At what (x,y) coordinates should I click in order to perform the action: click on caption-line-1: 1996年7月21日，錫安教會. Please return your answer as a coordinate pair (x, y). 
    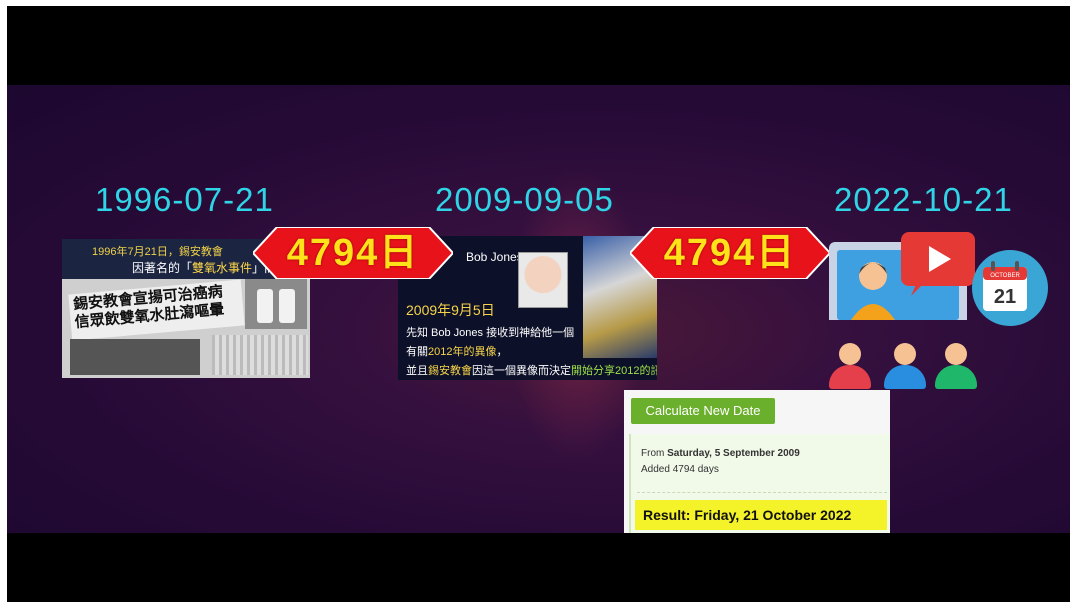
    Looking at the image, I should click on (157, 252).